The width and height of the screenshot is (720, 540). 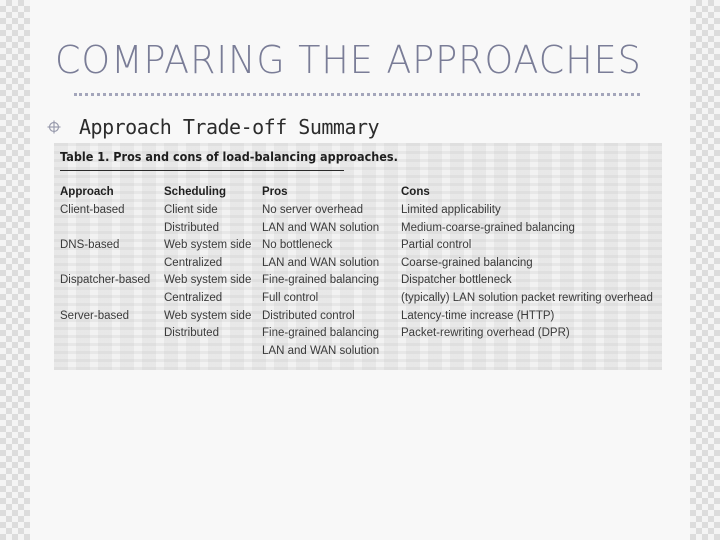 I want to click on table-cell-approach: Client-based, so click(x=92, y=210).